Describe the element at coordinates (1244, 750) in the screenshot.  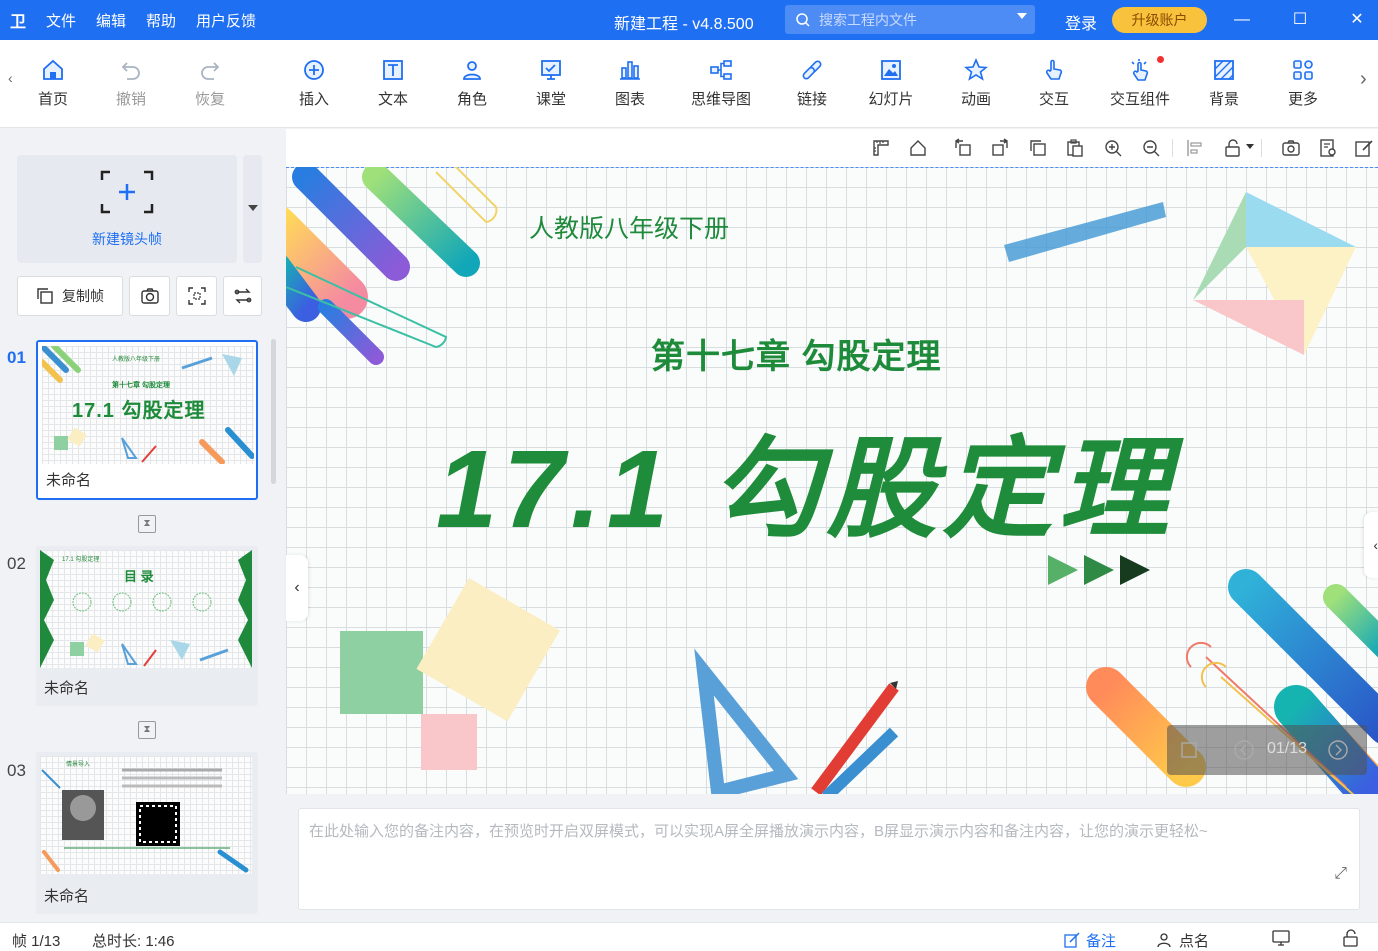
I see `prev-icon` at that location.